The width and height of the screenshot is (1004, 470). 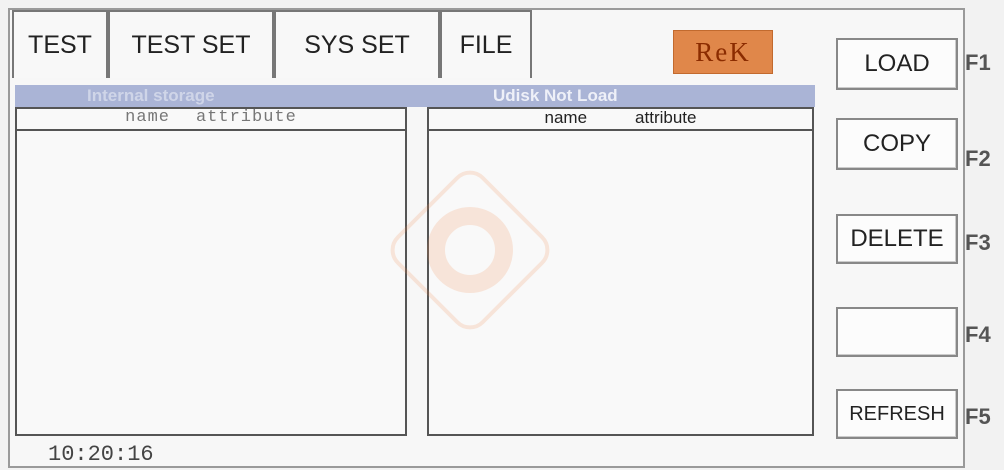 What do you see at coordinates (147, 117) in the screenshot?
I see `internal-col-name: name` at bounding box center [147, 117].